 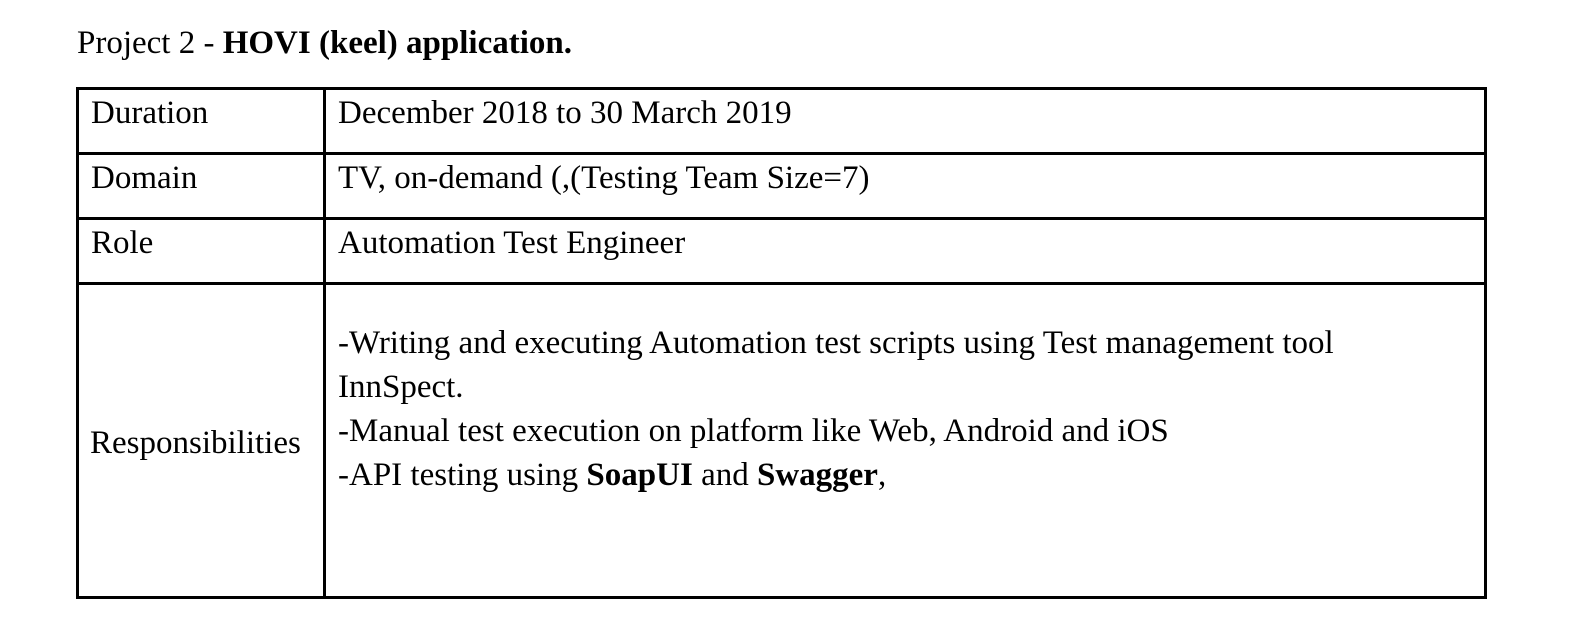 I want to click on tool-swagger: Swagger, so click(x=817, y=475).